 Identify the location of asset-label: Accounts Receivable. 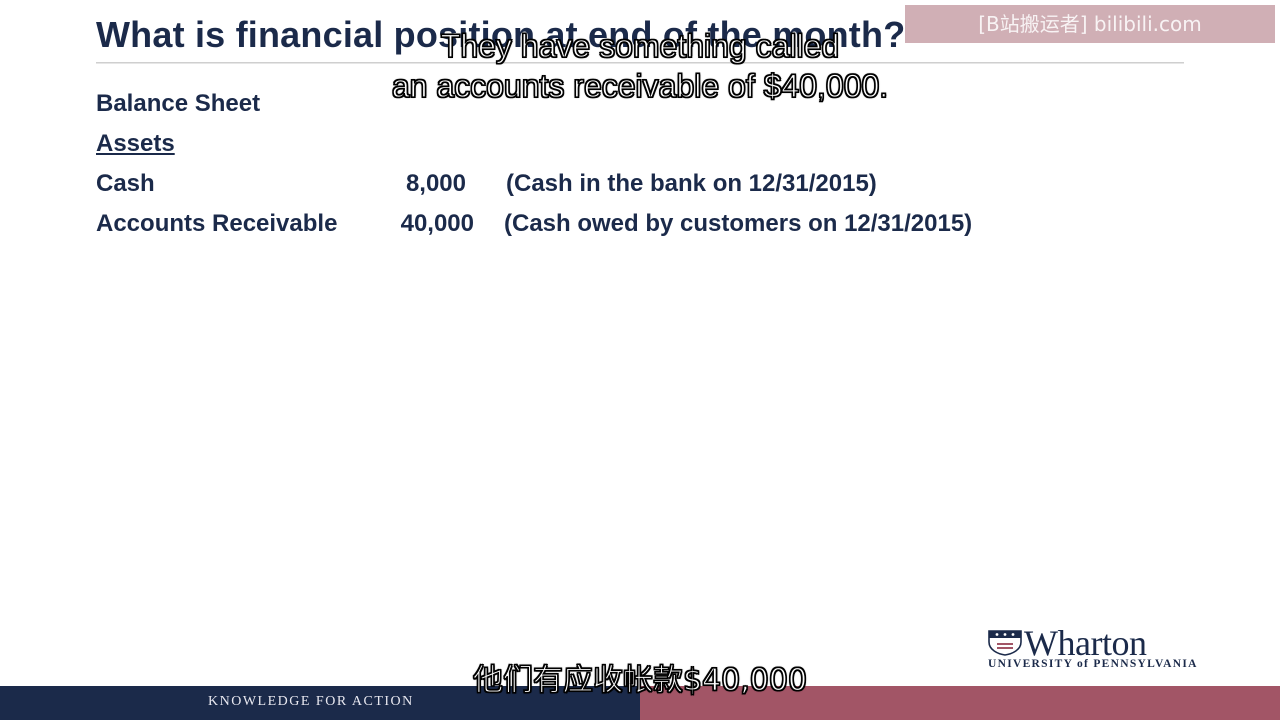
(217, 223).